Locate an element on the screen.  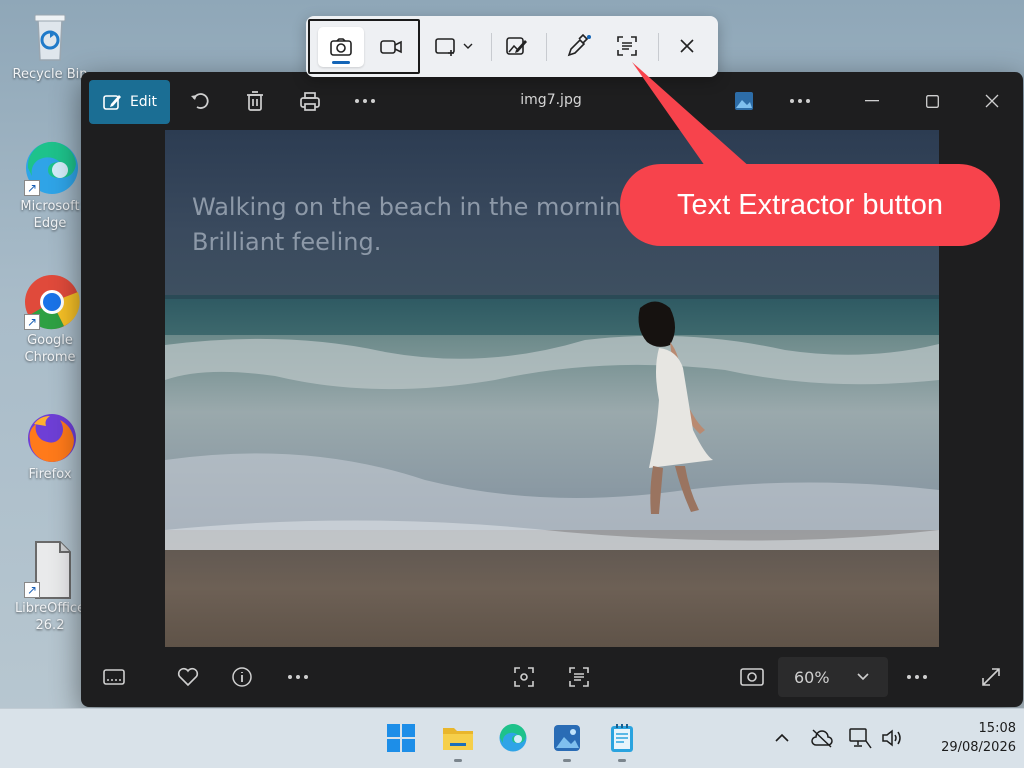
taskbar-photos is located at coordinates (567, 741).